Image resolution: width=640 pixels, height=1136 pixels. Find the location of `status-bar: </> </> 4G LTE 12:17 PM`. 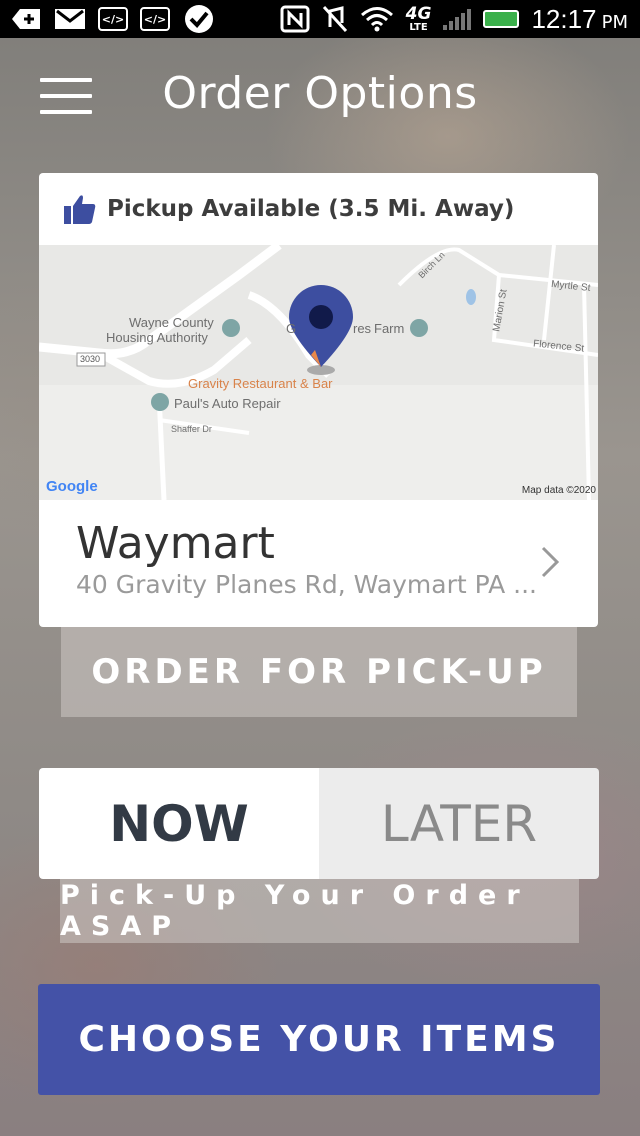

status-bar: </> </> 4G LTE 12:17 PM is located at coordinates (320, 19).